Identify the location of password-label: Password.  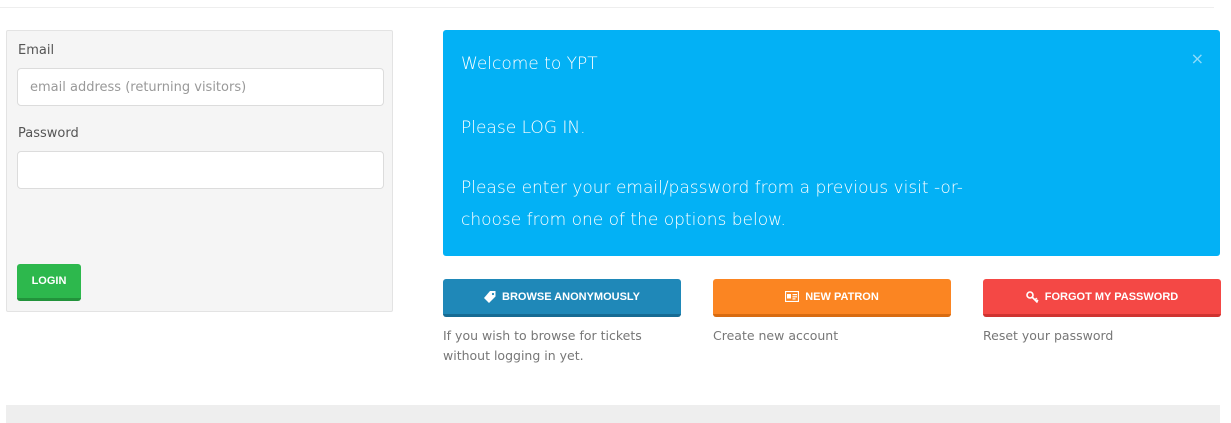
(48, 133).